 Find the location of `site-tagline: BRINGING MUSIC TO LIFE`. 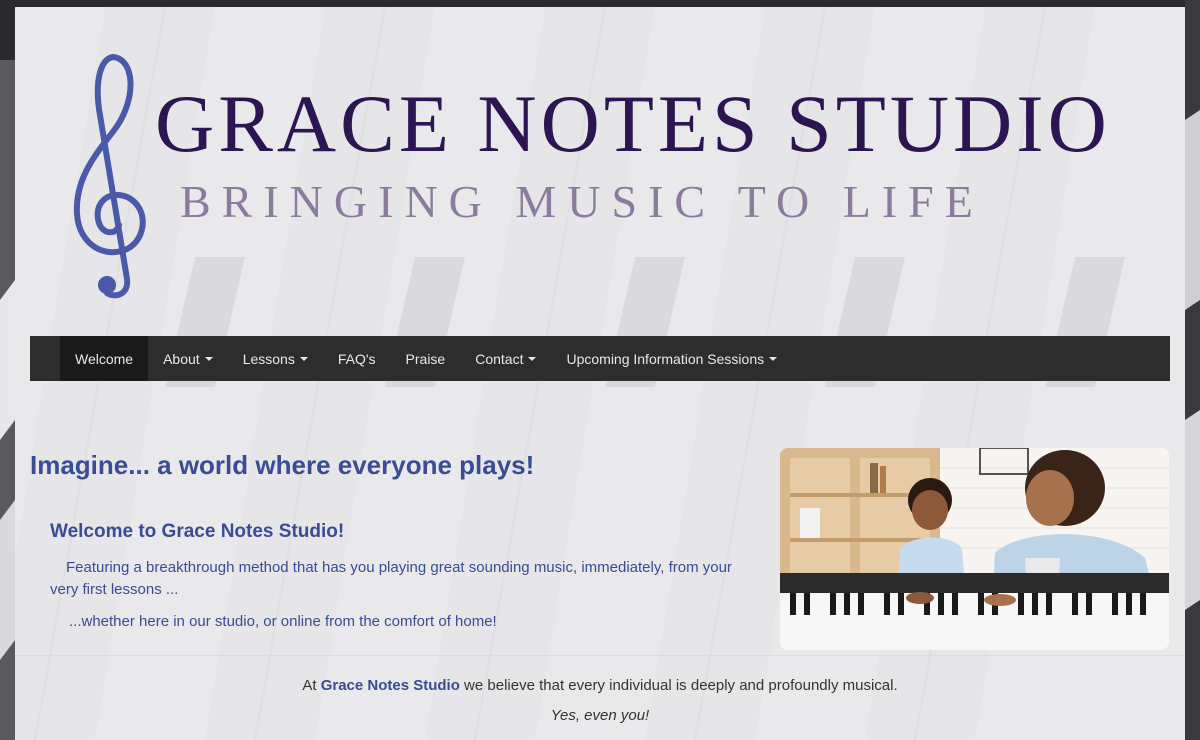

site-tagline: BRINGING MUSIC TO LIFE is located at coordinates (582, 201).